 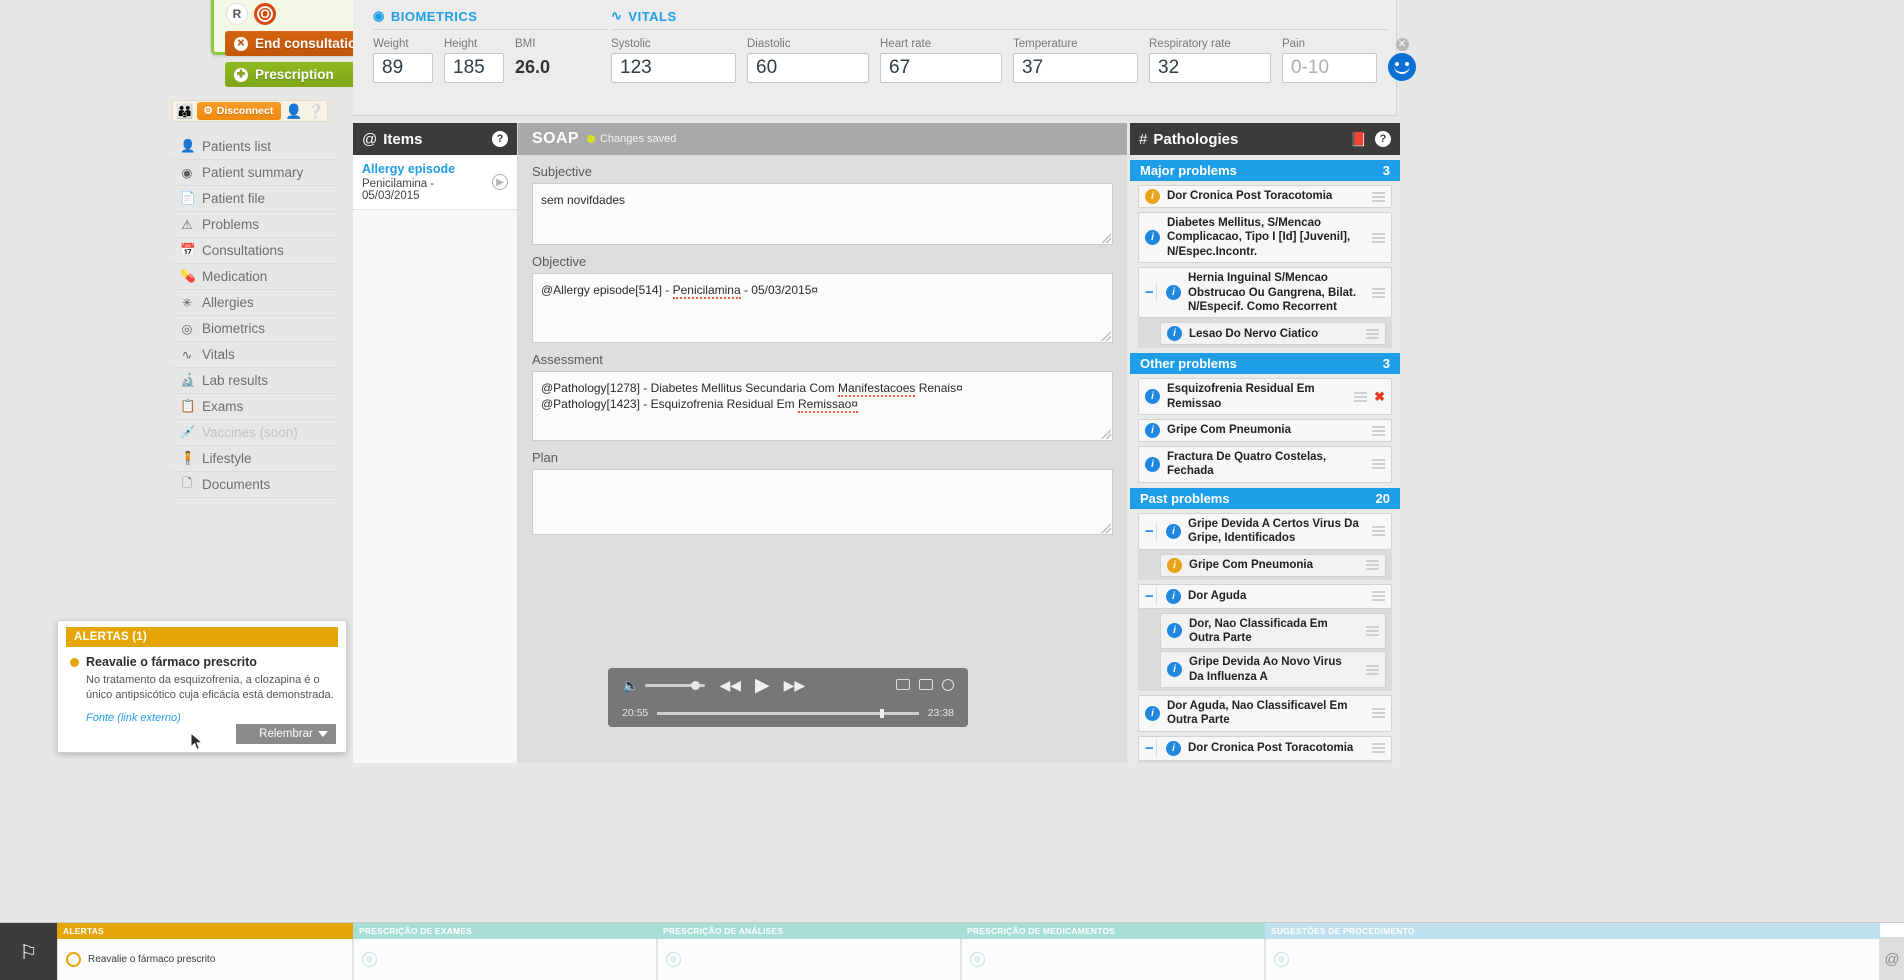 I want to click on pathology-item: i Gripe Com Pneumonia, so click(x=1273, y=565).